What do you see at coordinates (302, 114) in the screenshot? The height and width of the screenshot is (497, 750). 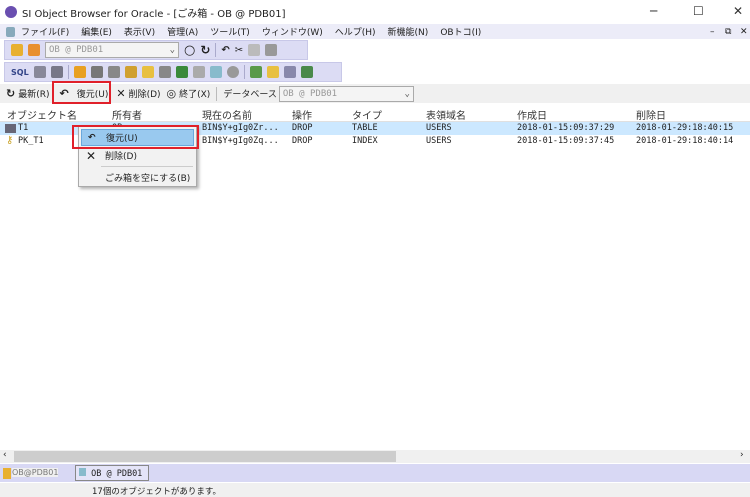 I see `col-operation: 操作` at bounding box center [302, 114].